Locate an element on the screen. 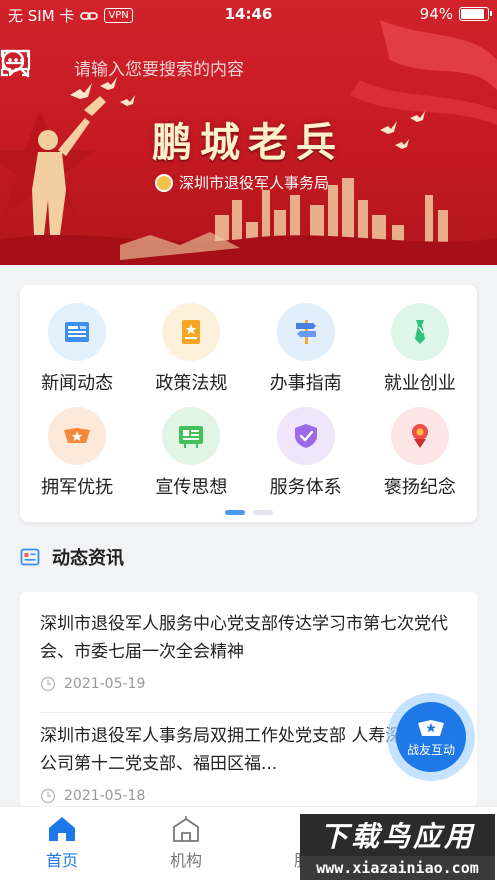 This screenshot has width=497, height=884. service-item: 新闻动态 is located at coordinates (77, 349).